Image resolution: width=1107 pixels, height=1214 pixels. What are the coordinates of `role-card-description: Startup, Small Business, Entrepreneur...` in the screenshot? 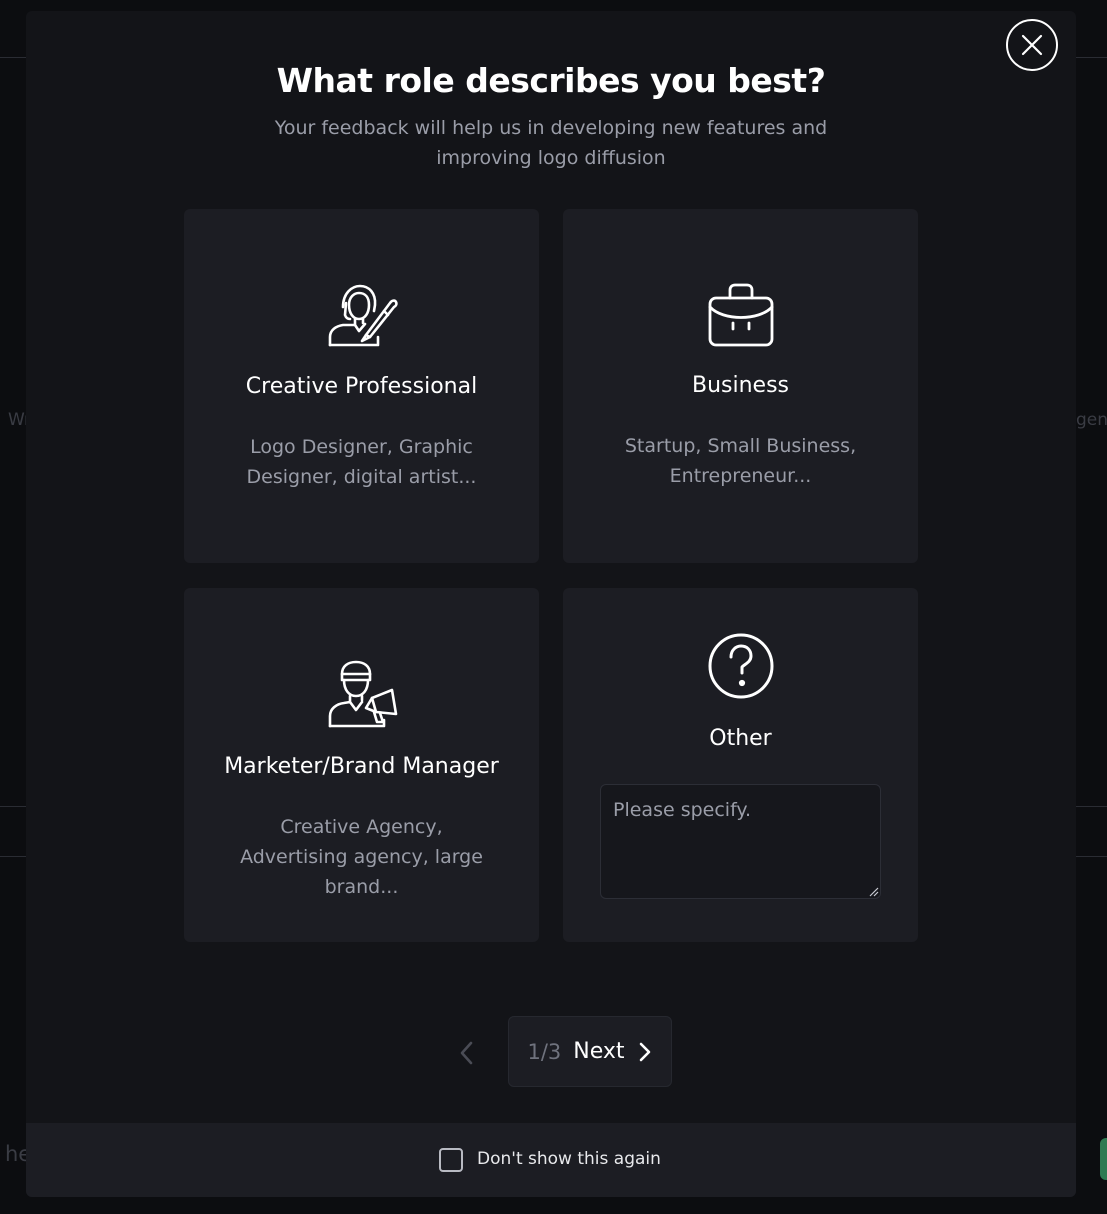 It's located at (740, 461).